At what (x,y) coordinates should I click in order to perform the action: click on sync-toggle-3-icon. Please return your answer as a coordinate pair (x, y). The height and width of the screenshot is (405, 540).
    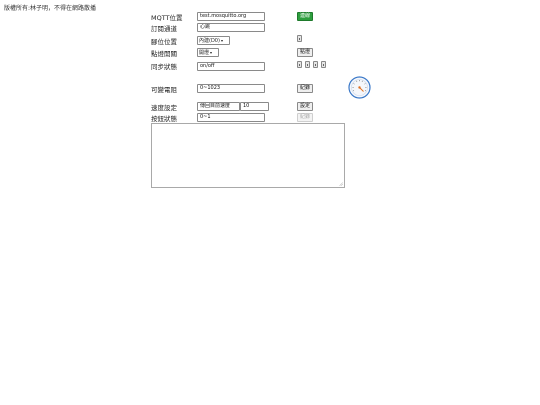
    Looking at the image, I should click on (315, 64).